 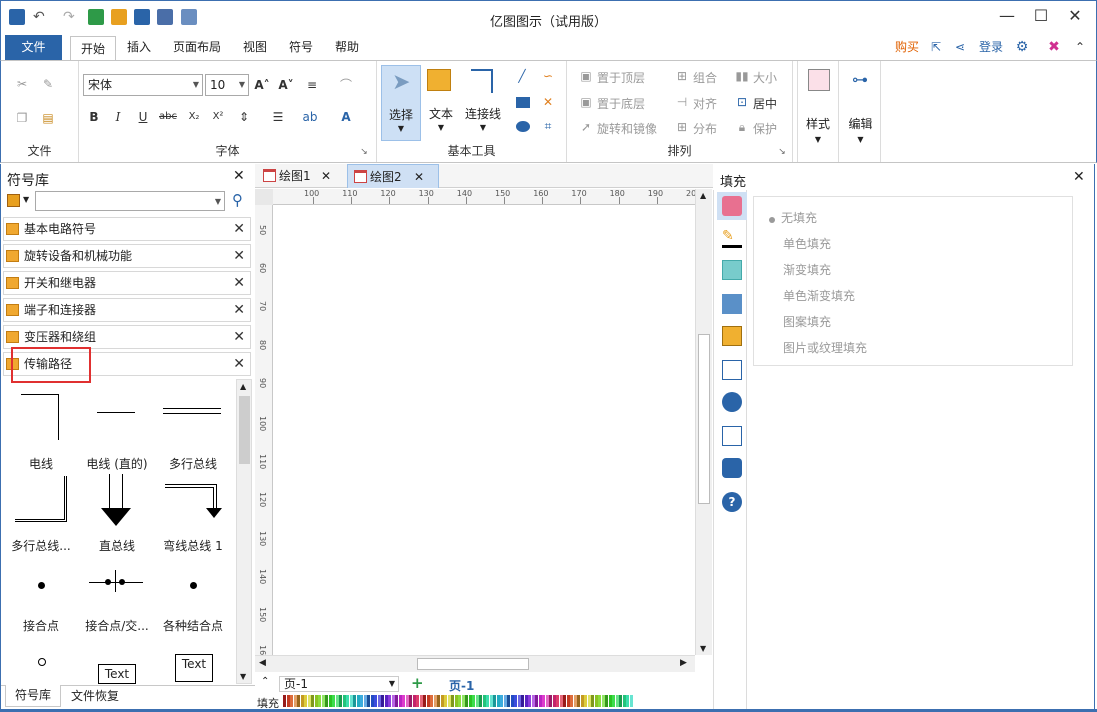 I want to click on canvas-vscroll-thumb, so click(x=704, y=419).